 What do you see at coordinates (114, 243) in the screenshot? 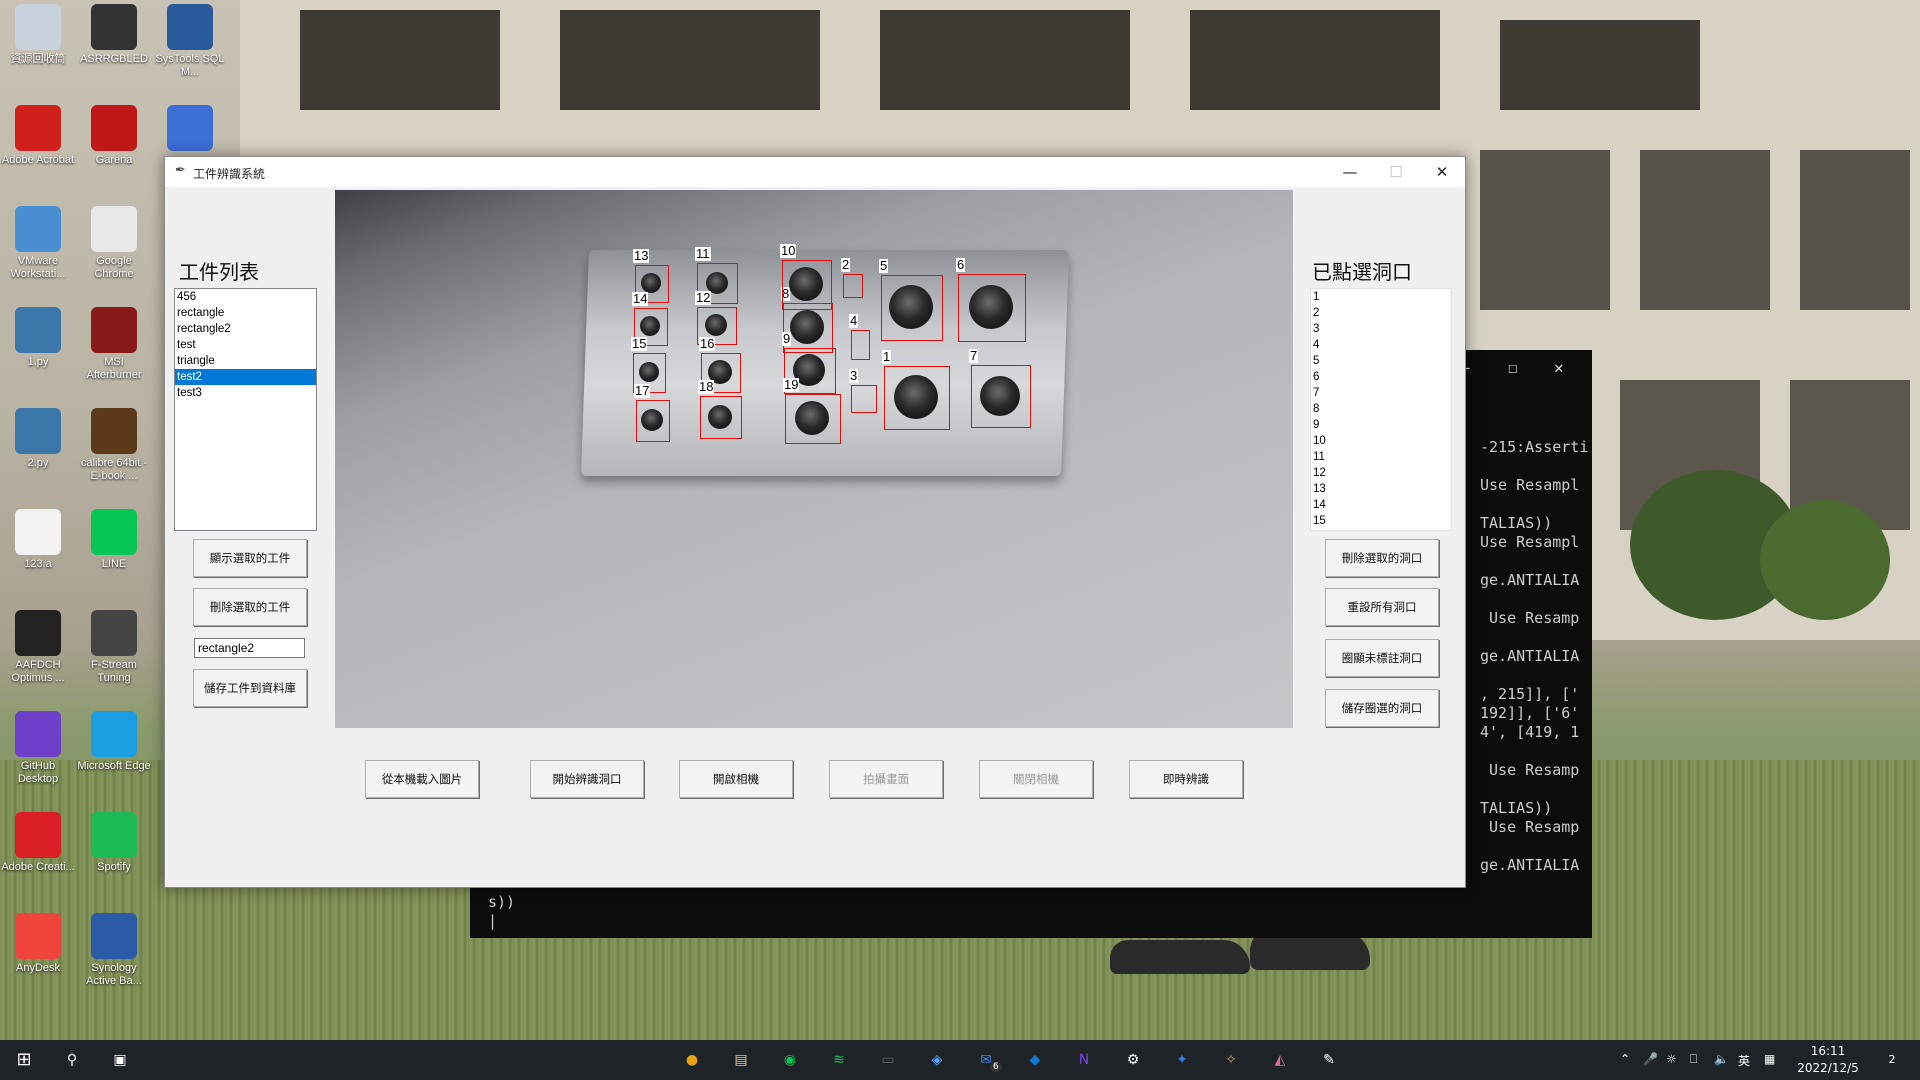
I see `desktop-icon: Google Chrome` at bounding box center [114, 243].